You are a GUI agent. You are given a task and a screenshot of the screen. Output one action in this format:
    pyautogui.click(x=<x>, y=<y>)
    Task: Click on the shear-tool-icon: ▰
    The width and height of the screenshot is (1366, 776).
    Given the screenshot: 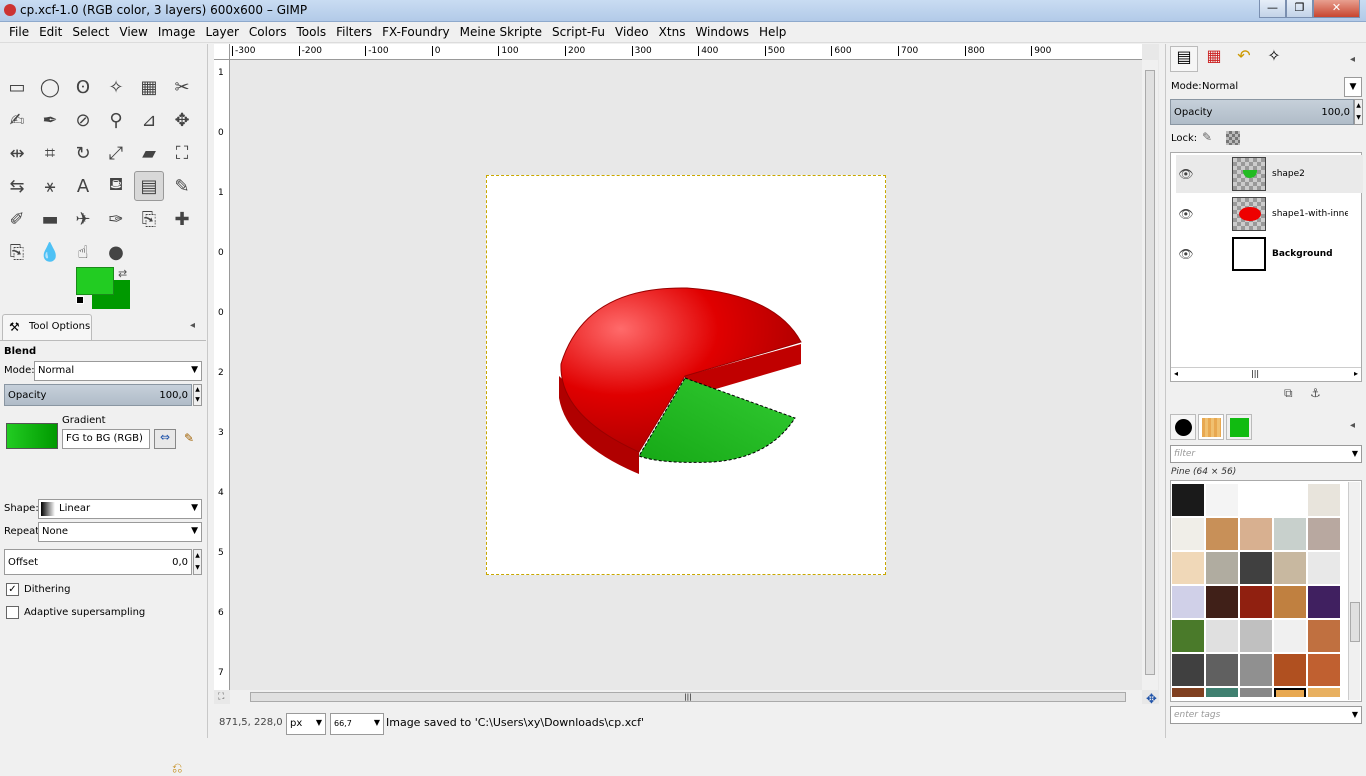 What is the action you would take?
    pyautogui.click(x=149, y=153)
    